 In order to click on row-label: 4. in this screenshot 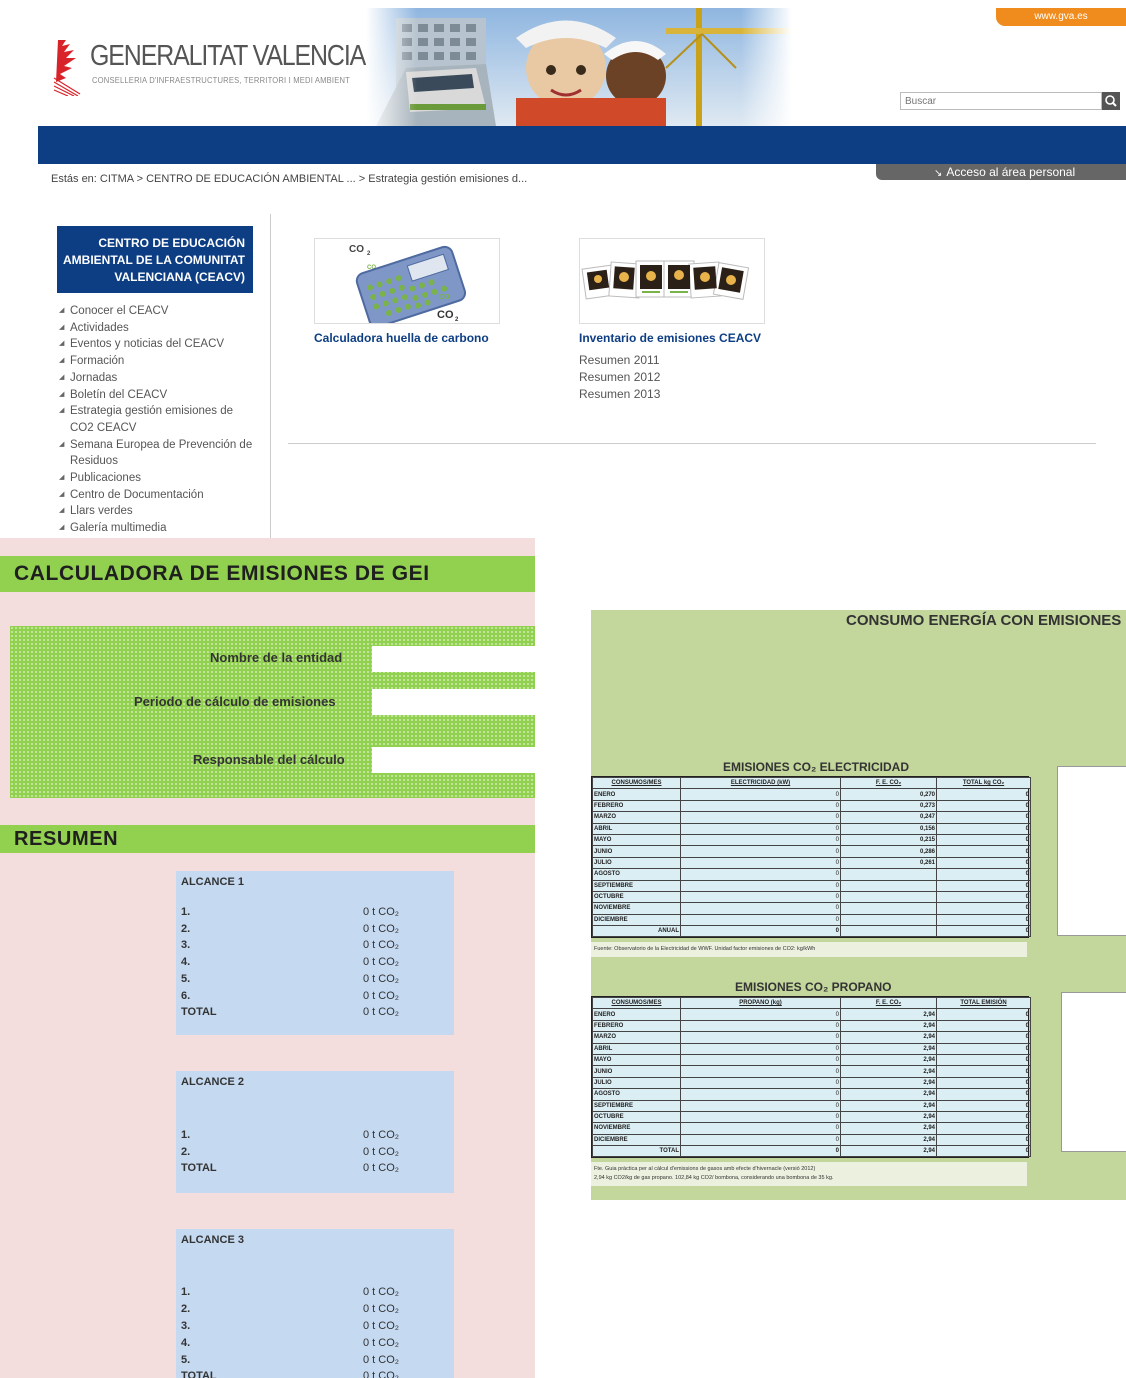, I will do `click(186, 1343)`.